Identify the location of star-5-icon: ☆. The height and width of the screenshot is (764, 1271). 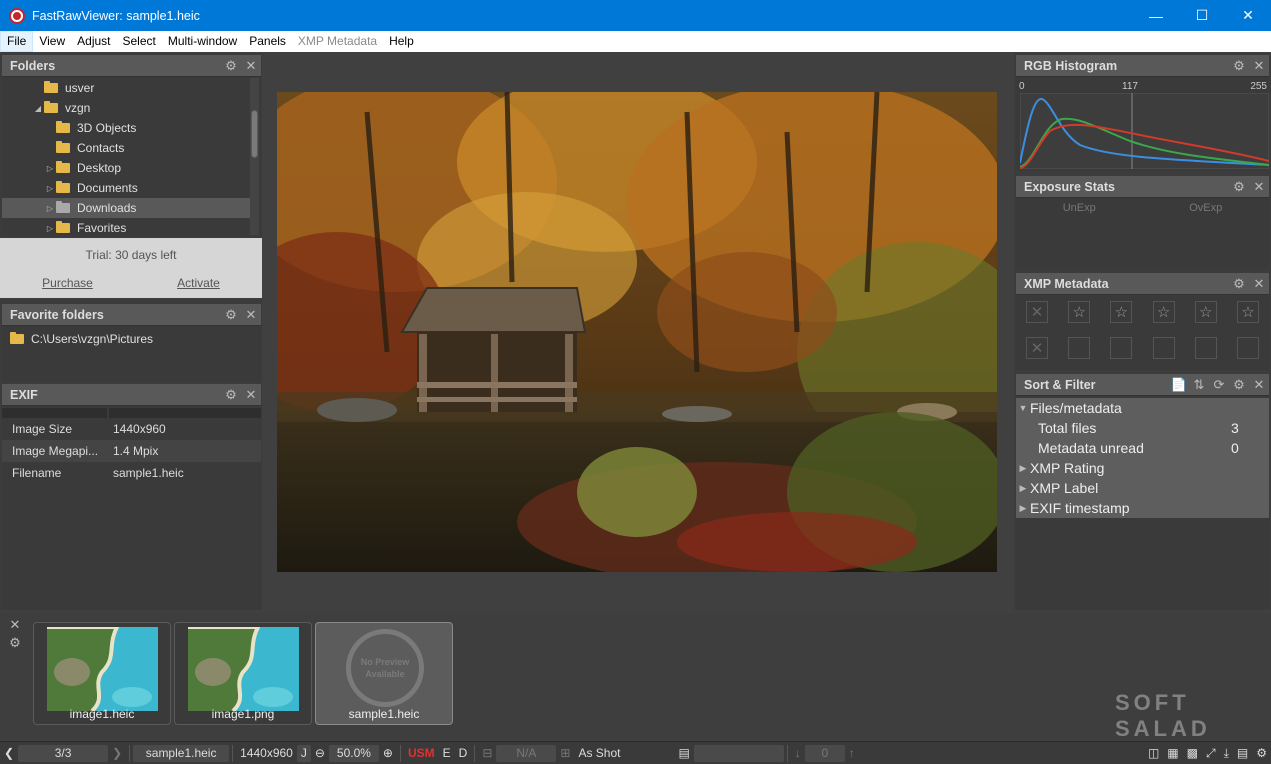
(1247, 312).